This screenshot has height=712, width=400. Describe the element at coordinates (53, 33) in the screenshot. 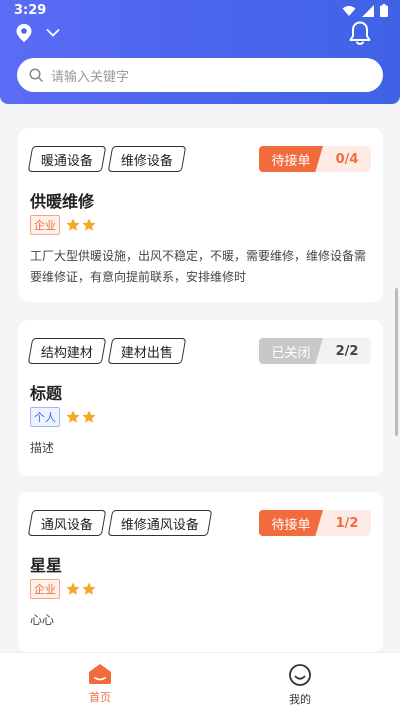

I see `chevron-down-icon` at that location.